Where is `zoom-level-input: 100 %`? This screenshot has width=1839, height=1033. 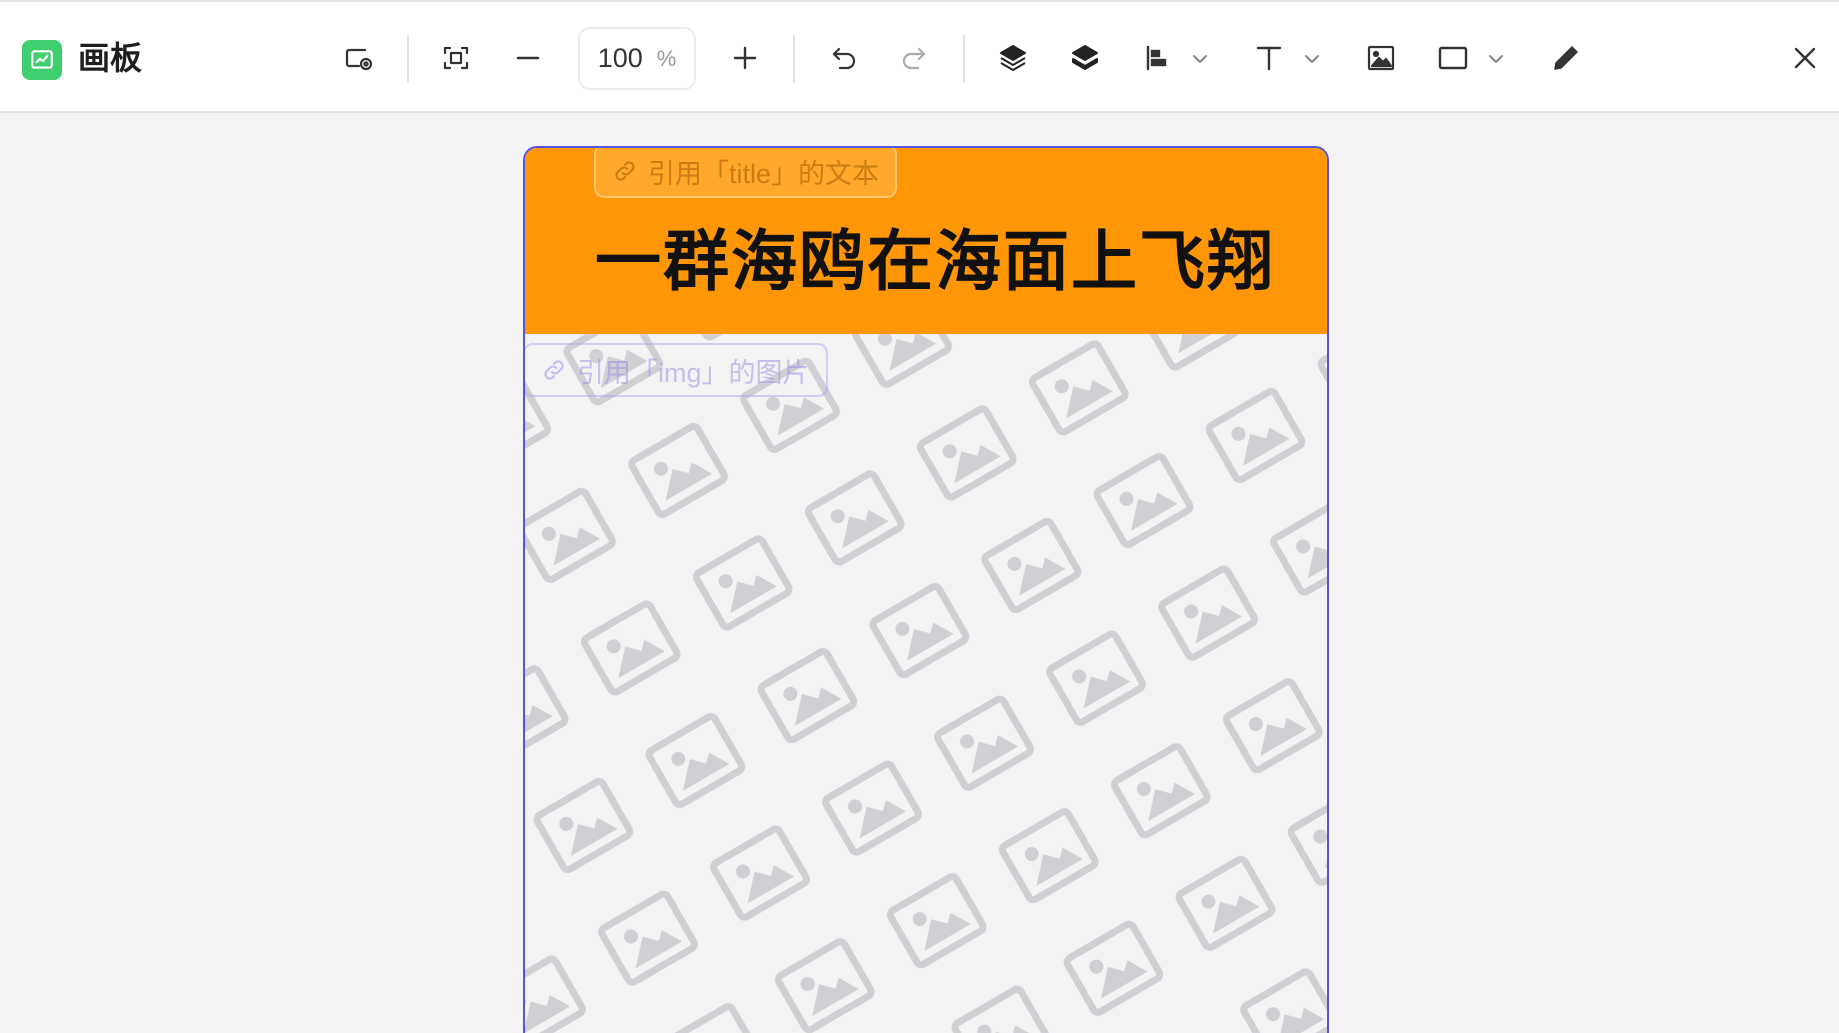 zoom-level-input: 100 % is located at coordinates (637, 58).